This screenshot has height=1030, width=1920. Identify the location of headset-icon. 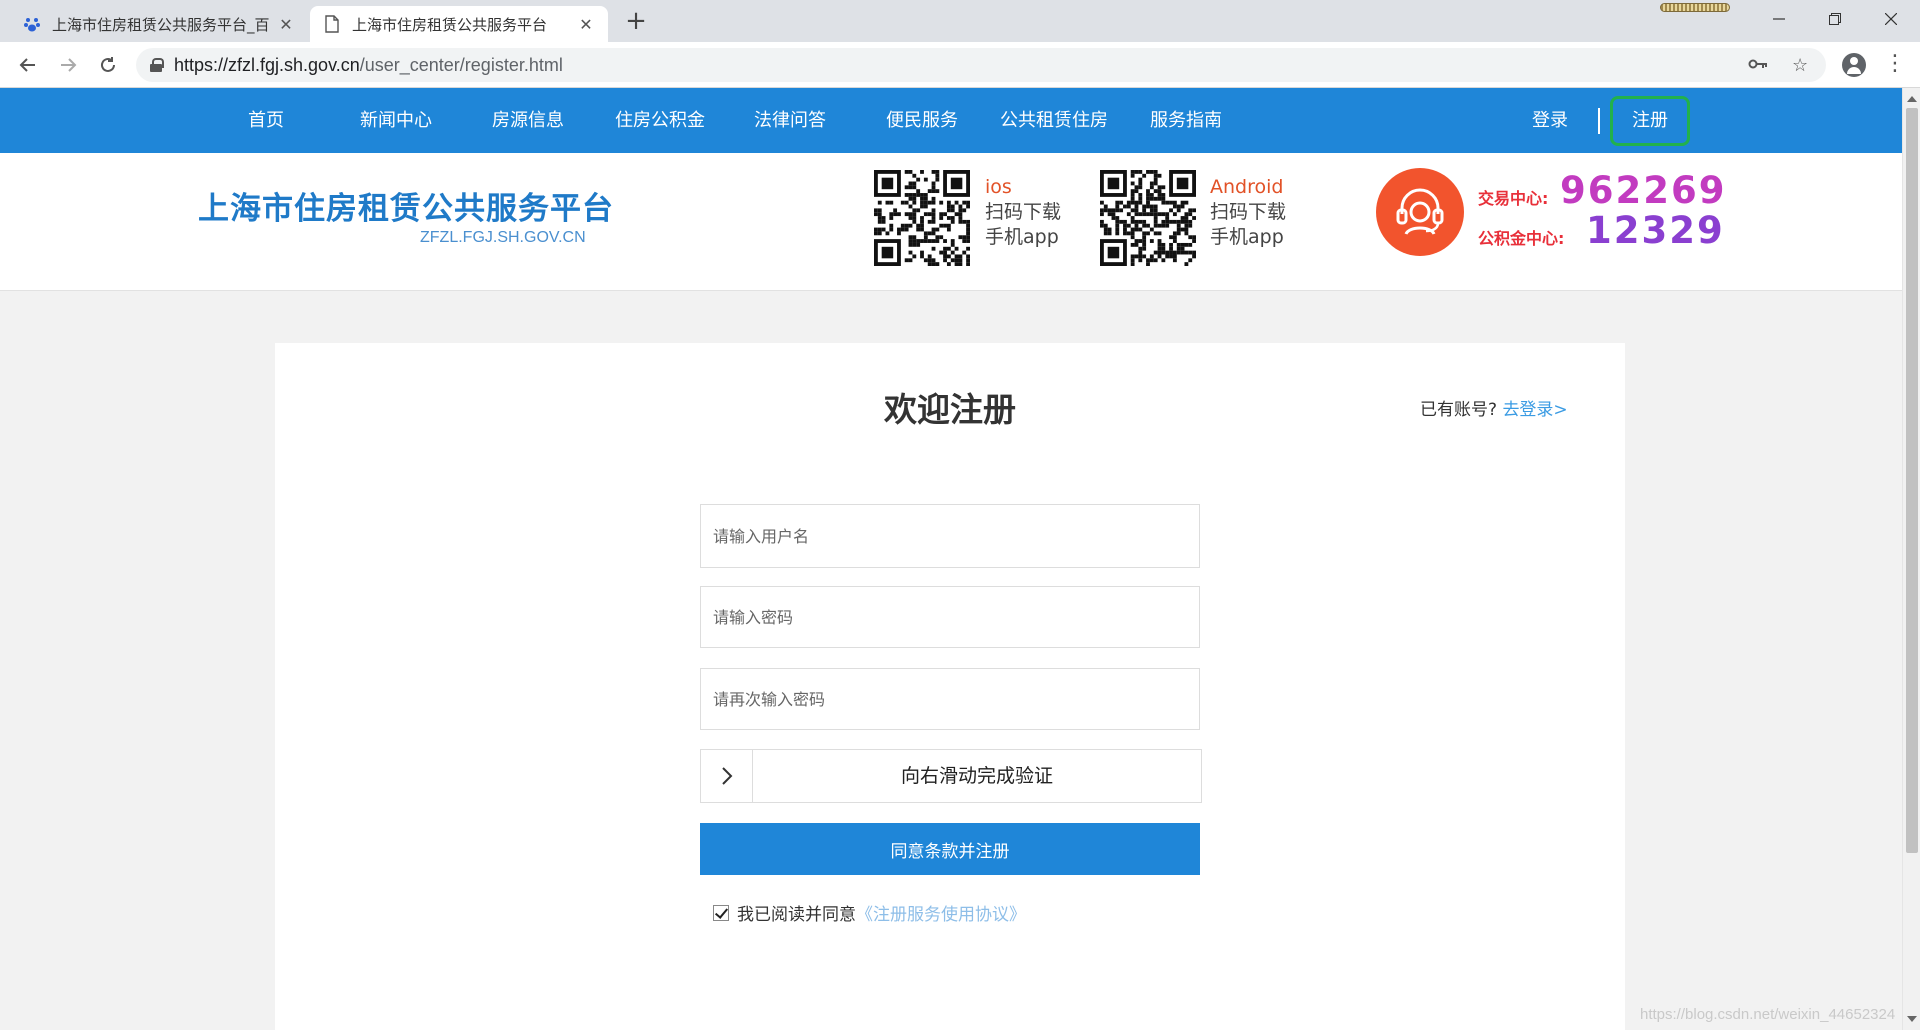
(1420, 212).